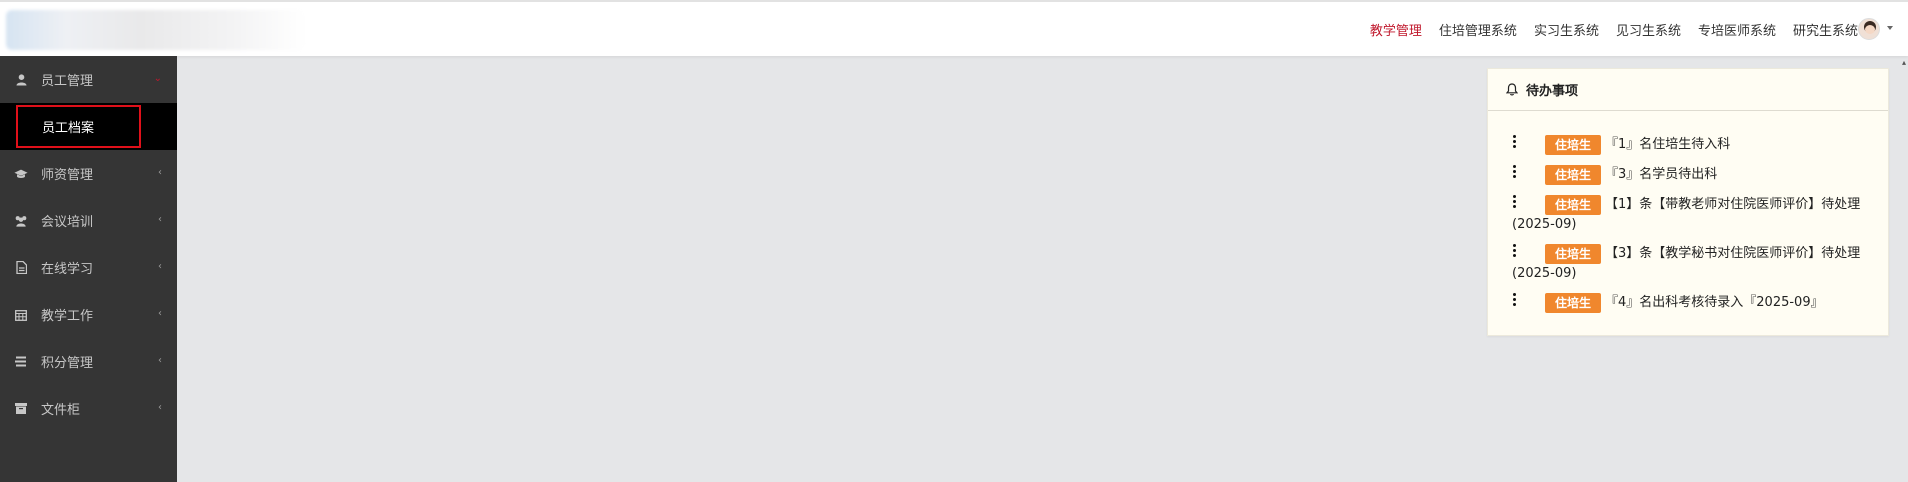 The image size is (1908, 482). Describe the element at coordinates (1614, 29) in the screenshot. I see `top-nav: 教学管理 住培管理系统 实习生系统 见习生系统 专培医师系统 研究生系统` at that location.